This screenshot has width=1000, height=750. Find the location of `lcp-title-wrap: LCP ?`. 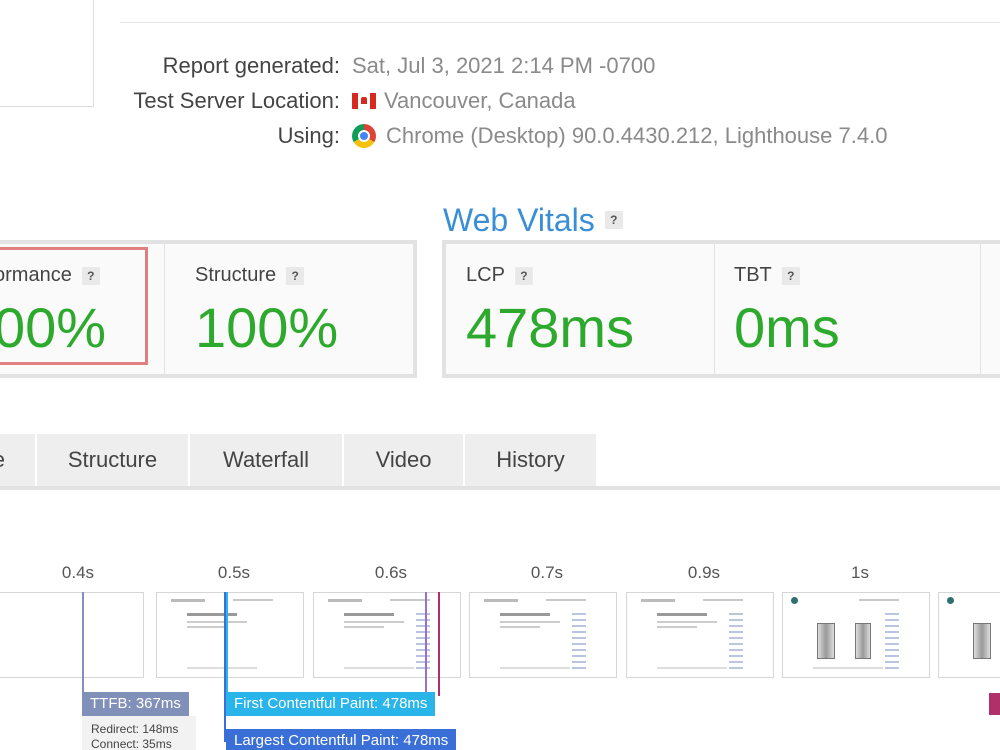

lcp-title-wrap: LCP ? is located at coordinates (499, 275).